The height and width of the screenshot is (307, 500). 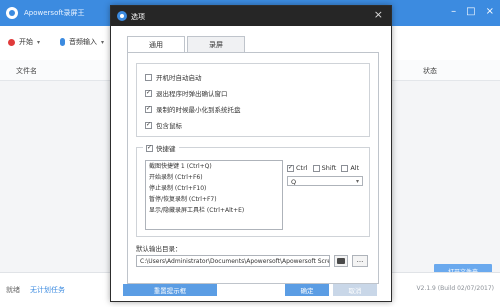 I want to click on modifier-label: Ctrl, so click(x=302, y=168).